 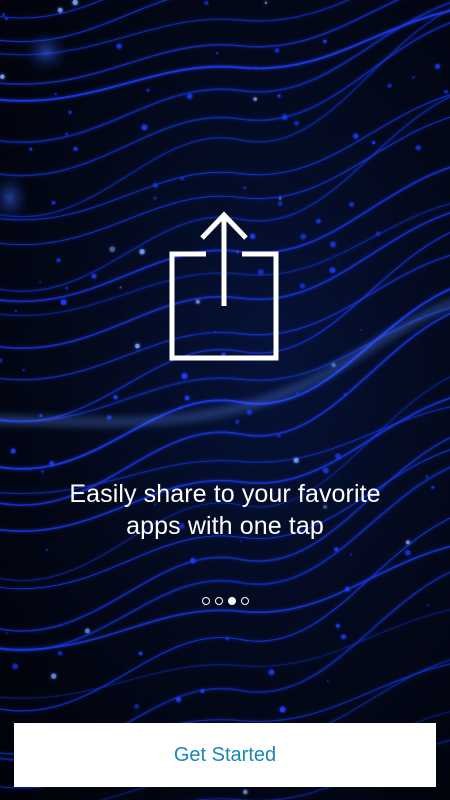 I want to click on get-started-button: Get Started, so click(x=225, y=755).